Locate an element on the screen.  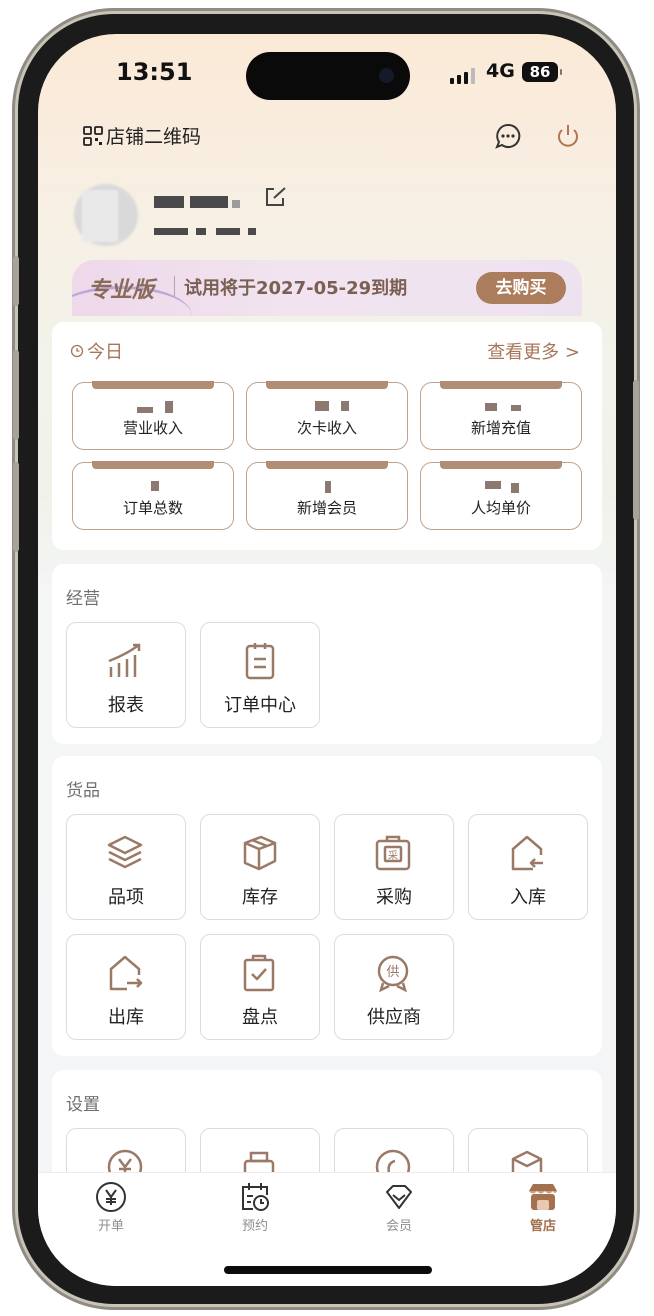
clock-icon is located at coordinates (77, 351).